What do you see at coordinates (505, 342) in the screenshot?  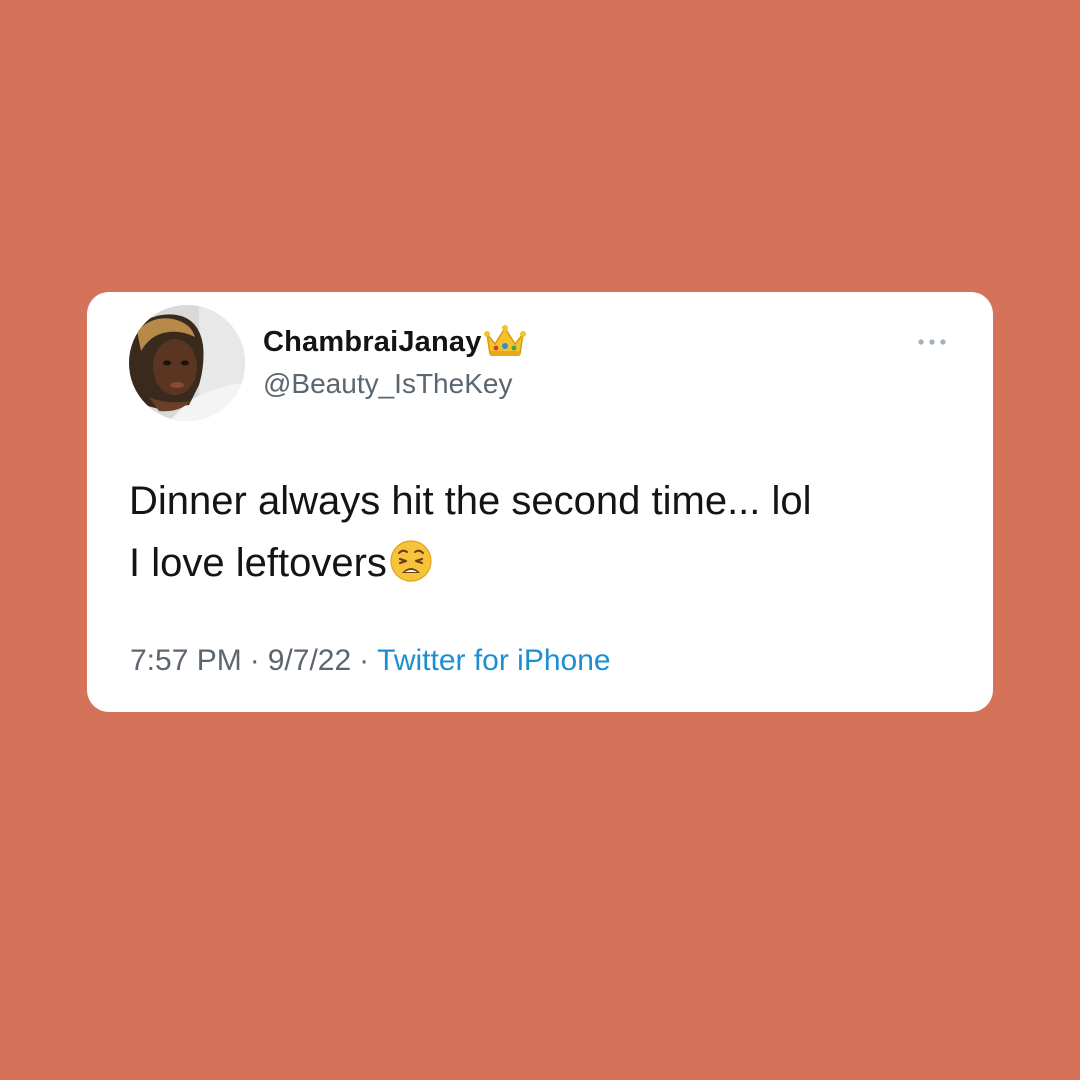 I see `crown-emoji-icon` at bounding box center [505, 342].